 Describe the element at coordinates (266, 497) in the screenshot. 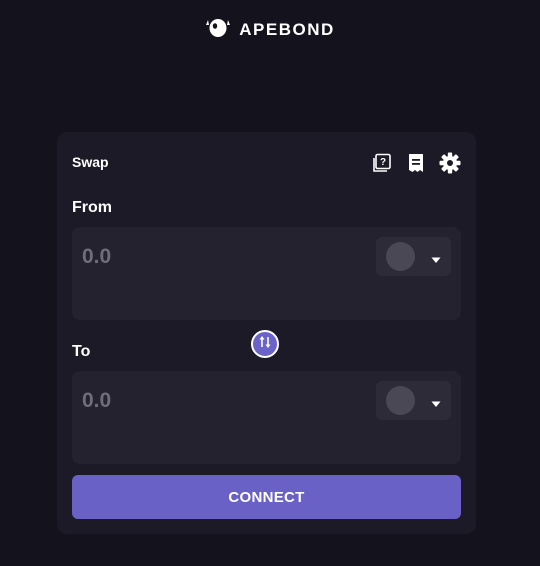

I see `connect-button: CONNECT` at that location.